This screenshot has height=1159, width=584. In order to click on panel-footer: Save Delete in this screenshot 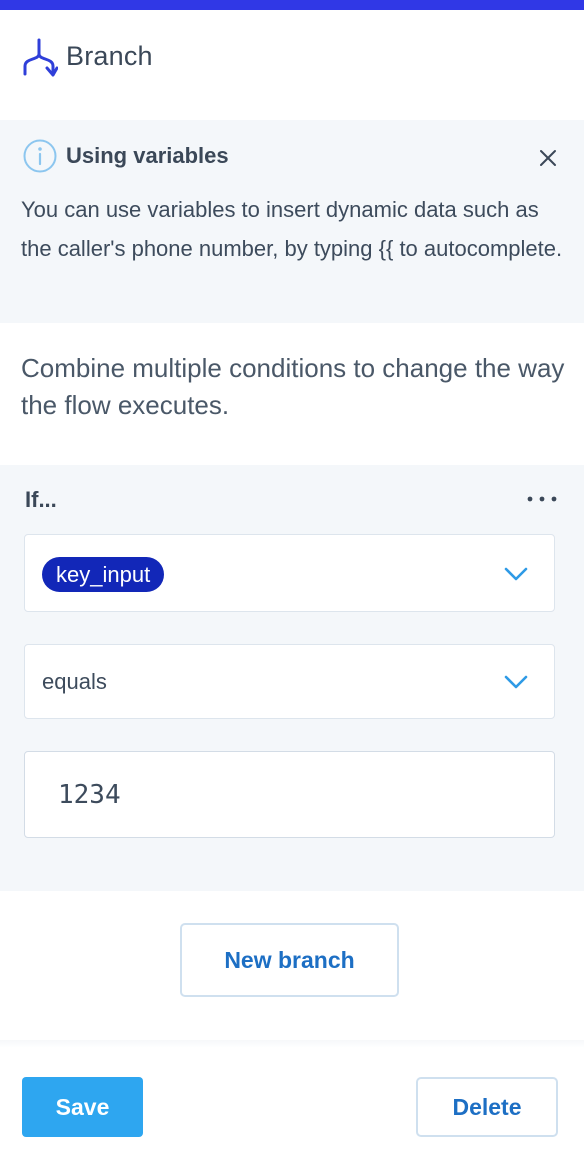, I will do `click(292, 1103)`.